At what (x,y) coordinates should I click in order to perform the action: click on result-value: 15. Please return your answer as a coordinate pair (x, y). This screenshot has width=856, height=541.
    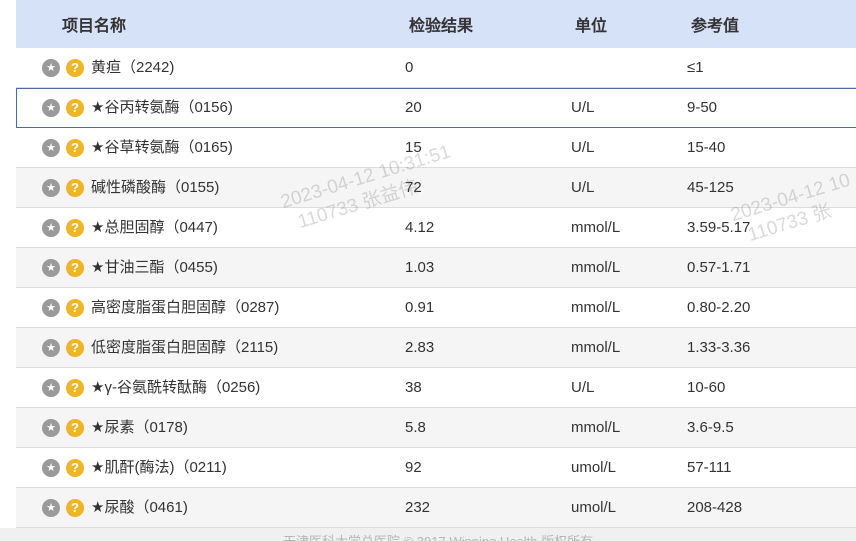
    Looking at the image, I should click on (413, 147).